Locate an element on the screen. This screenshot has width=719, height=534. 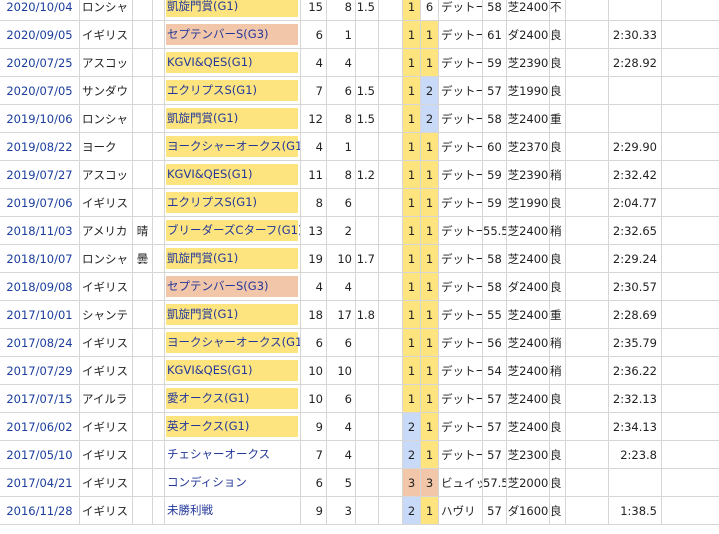
gate-cell: 4 is located at coordinates (341, 62).